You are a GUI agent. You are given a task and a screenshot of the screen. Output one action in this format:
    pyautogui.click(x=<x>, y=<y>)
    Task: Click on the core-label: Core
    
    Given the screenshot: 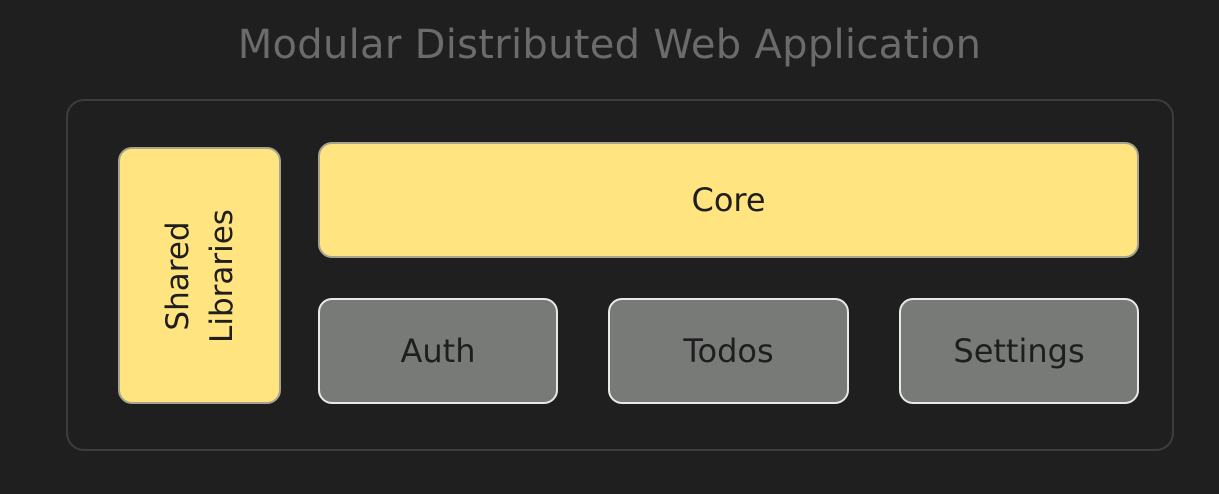 What is the action you would take?
    pyautogui.click(x=728, y=200)
    